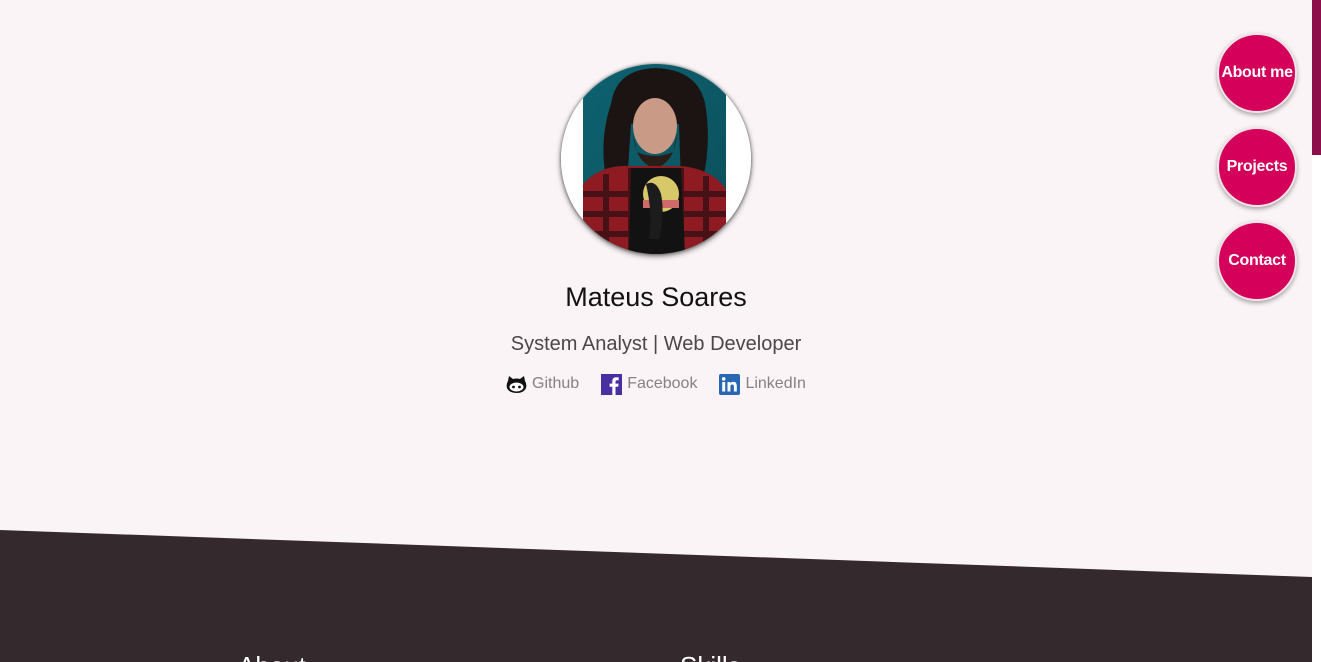 This screenshot has height=662, width=1321. Describe the element at coordinates (272, 656) in the screenshot. I see `about-heading: About` at that location.